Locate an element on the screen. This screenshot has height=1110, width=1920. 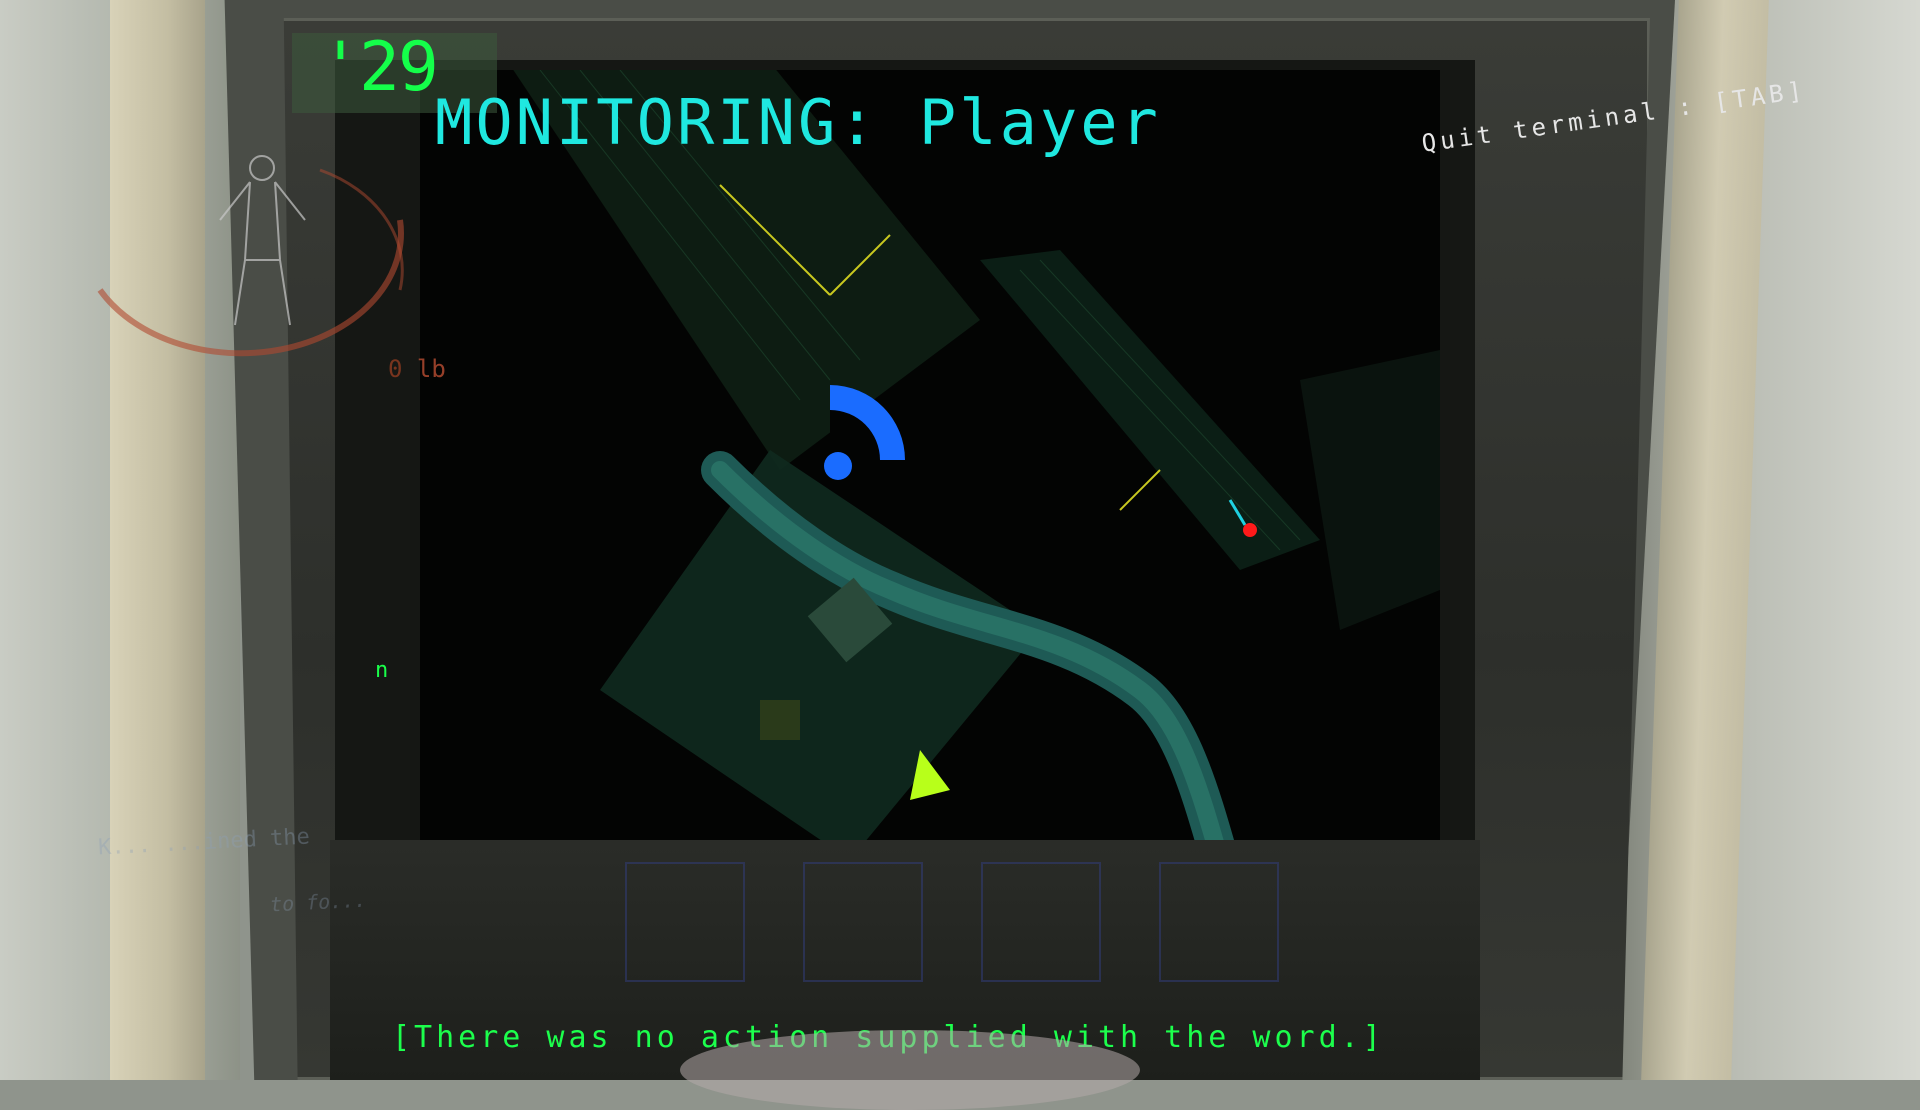
terrain-room-southwest is located at coordinates (820, 645).